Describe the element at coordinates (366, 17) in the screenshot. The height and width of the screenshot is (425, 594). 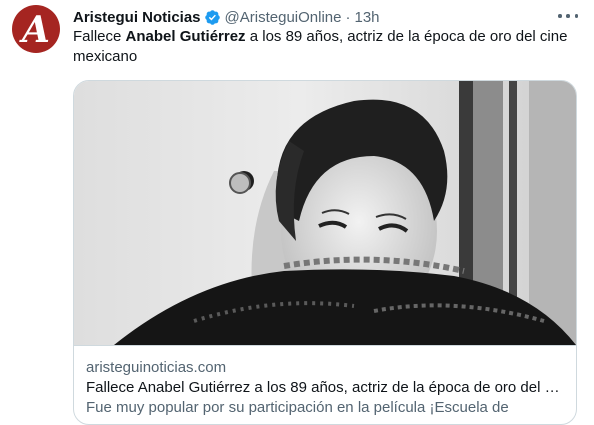
I see `tweet-timestamp: 13h` at that location.